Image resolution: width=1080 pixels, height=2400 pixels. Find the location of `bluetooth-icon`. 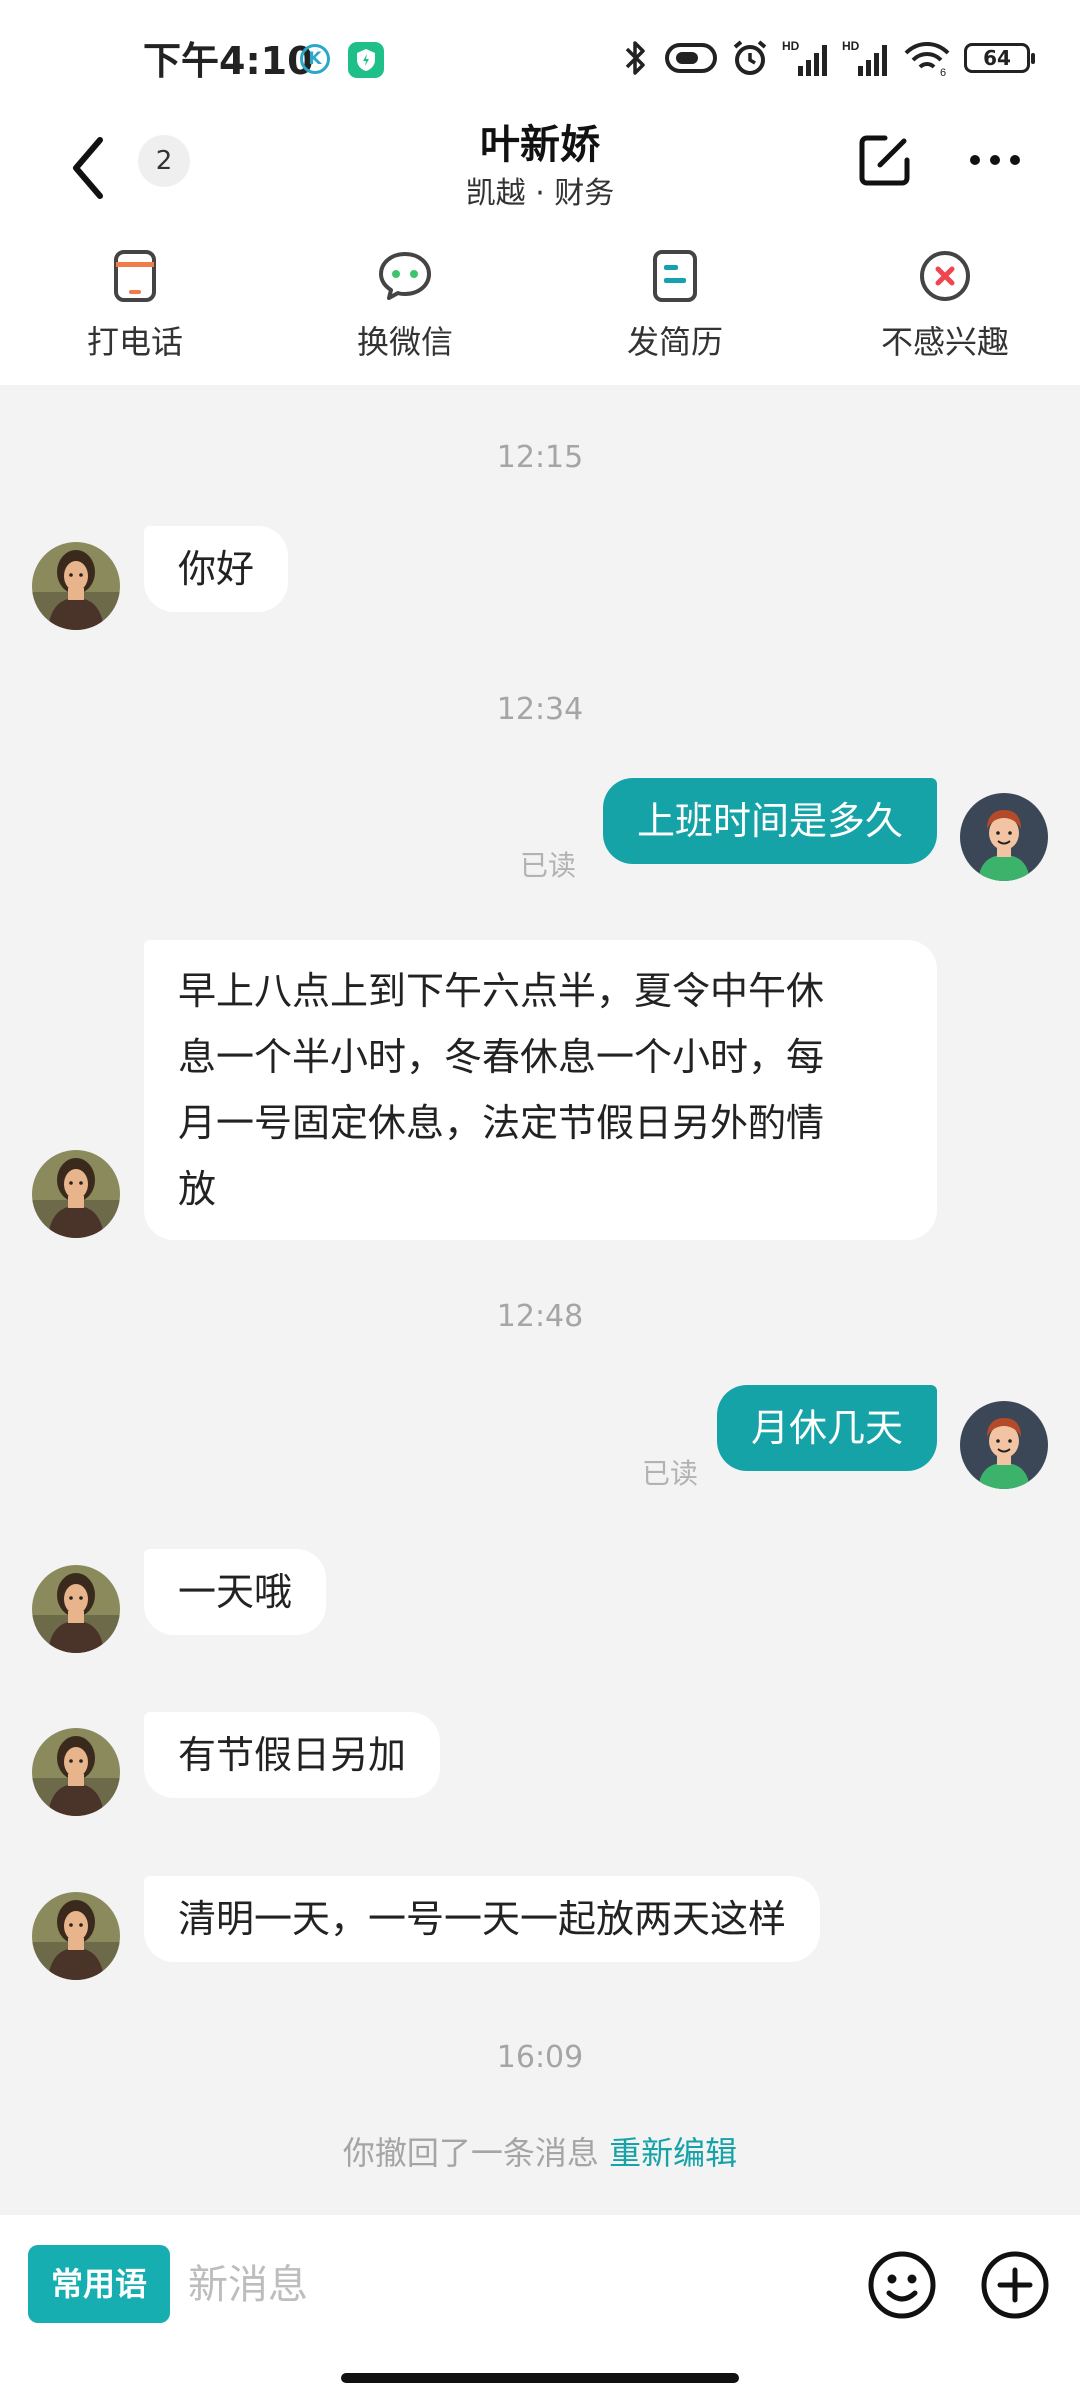

bluetooth-icon is located at coordinates (635, 58).